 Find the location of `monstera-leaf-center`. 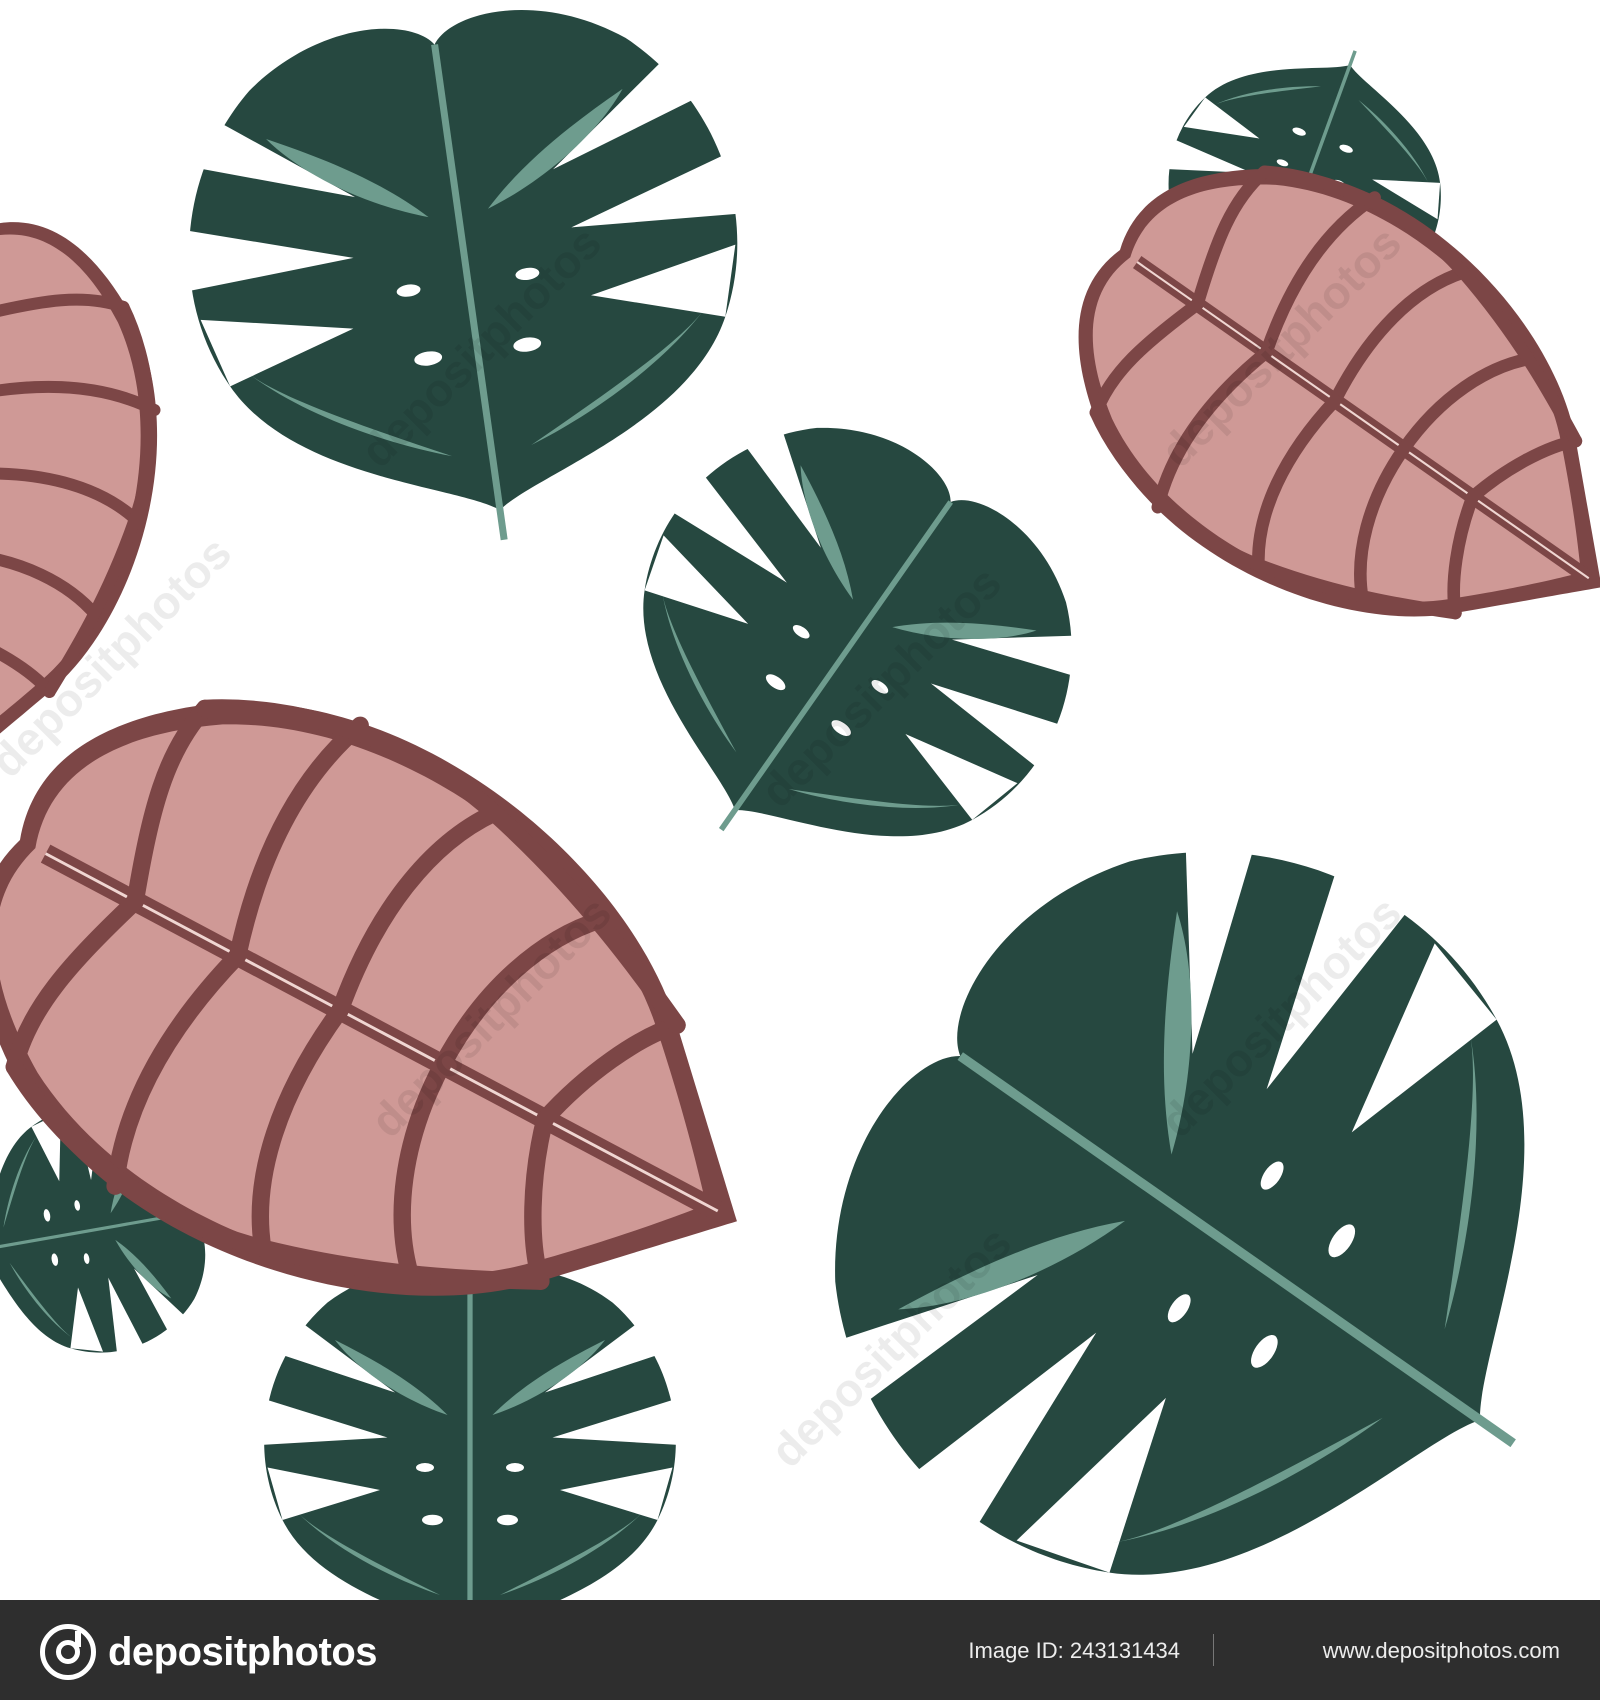

monstera-leaf-center is located at coordinates (841, 658).